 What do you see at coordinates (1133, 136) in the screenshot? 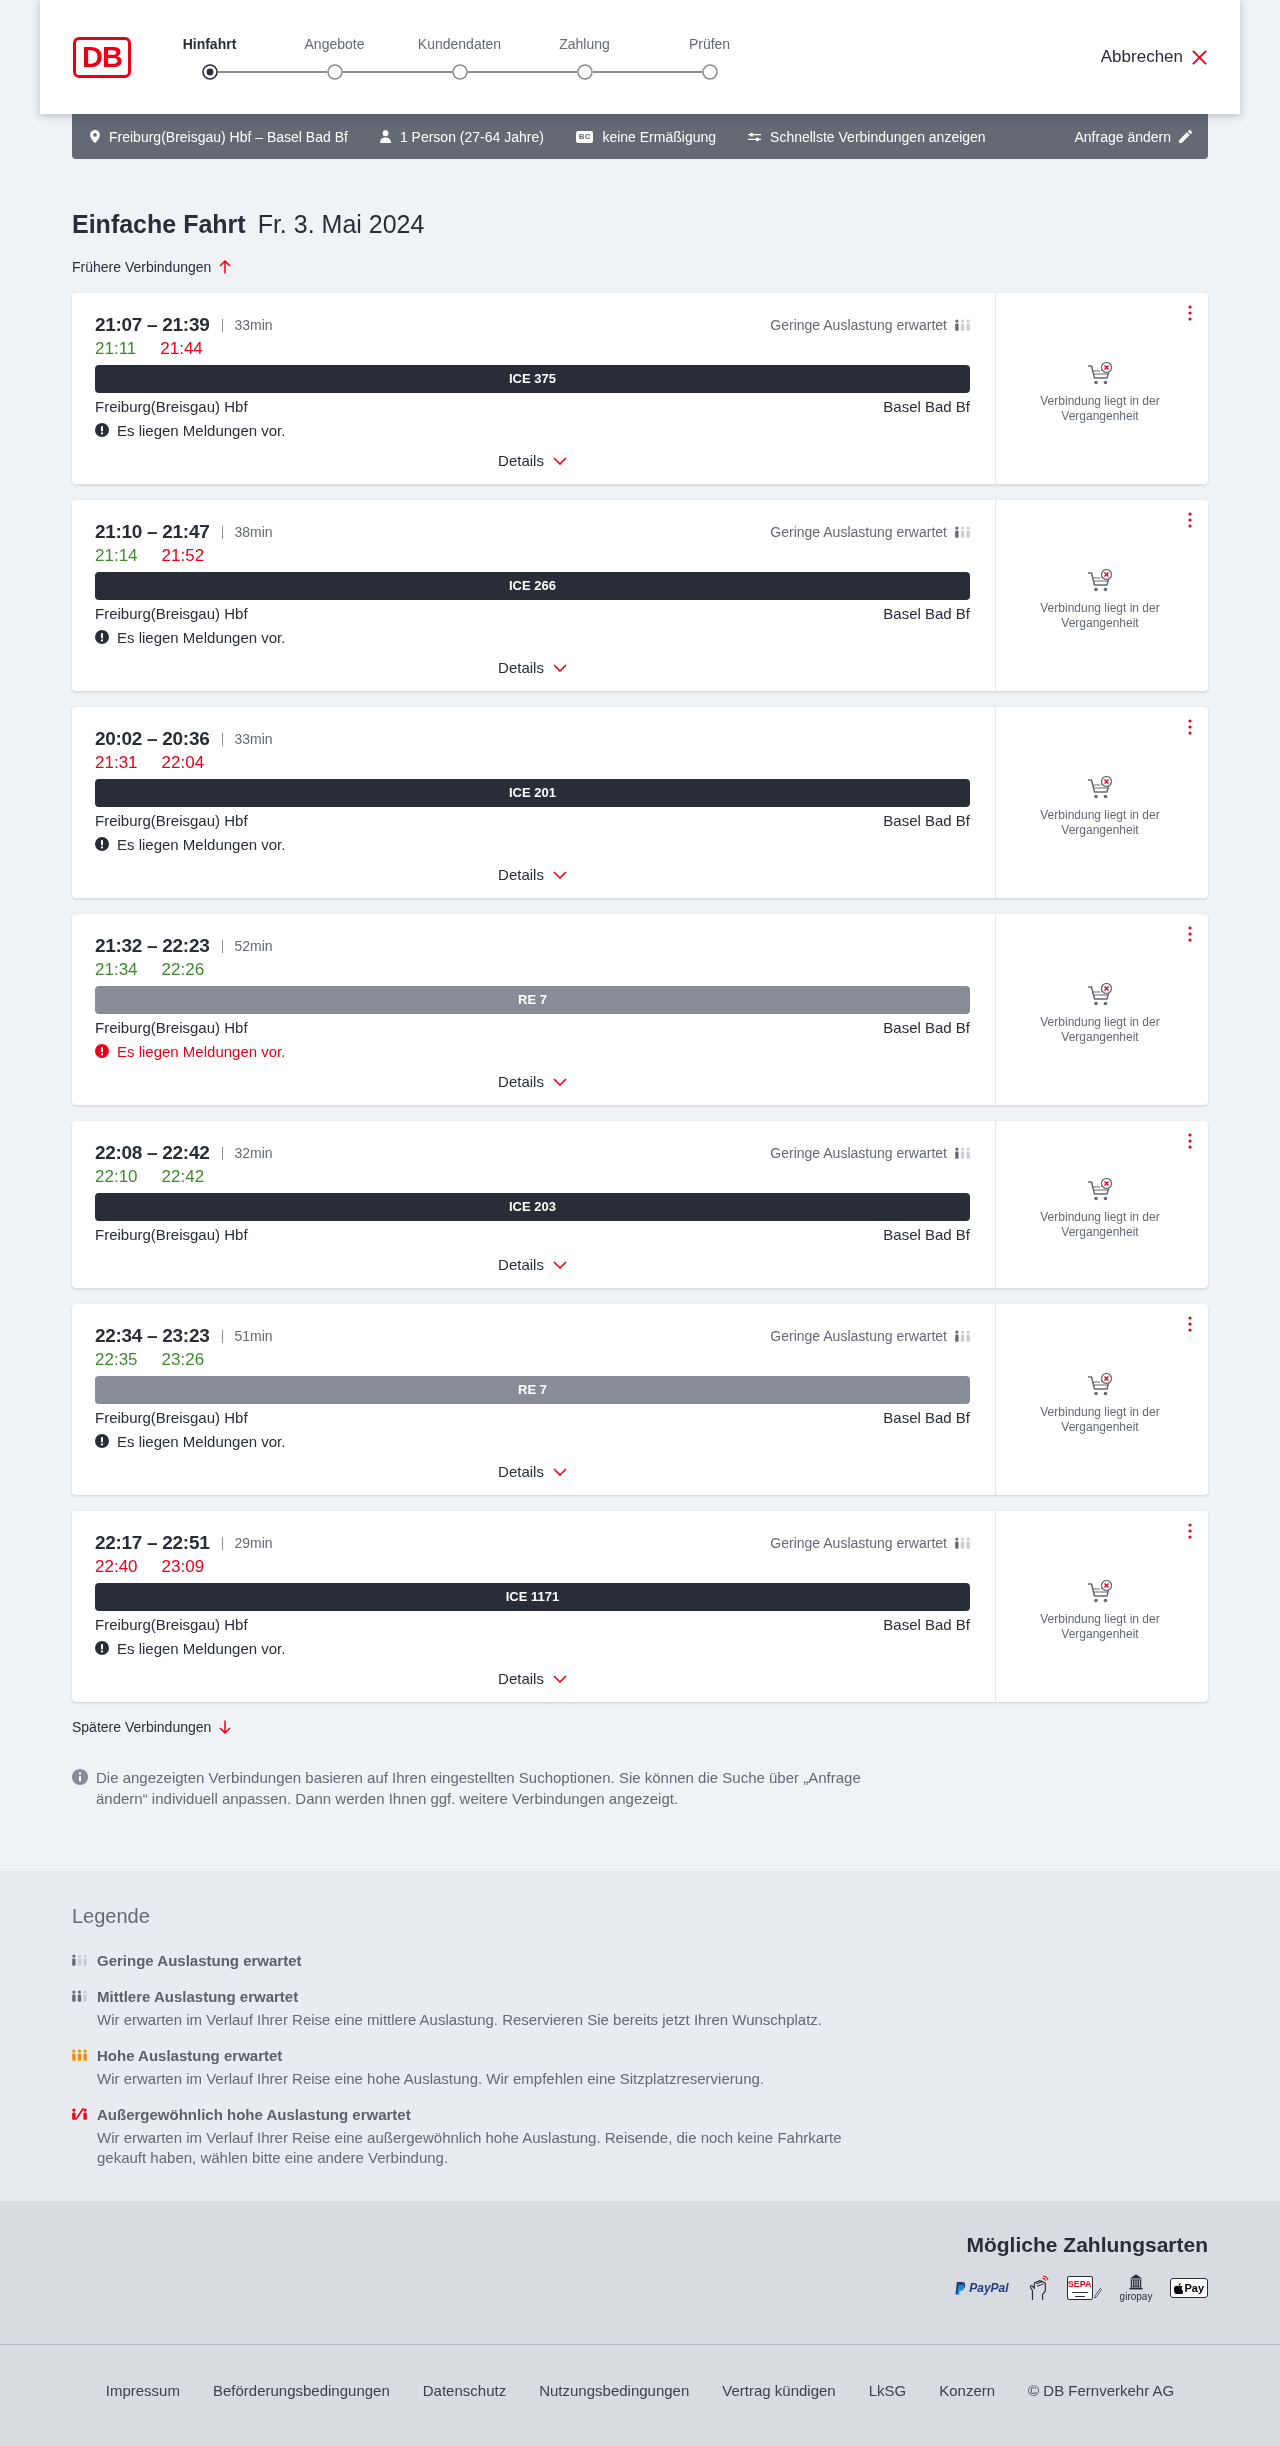
I see `edit-request-button: Anfrage ändern` at bounding box center [1133, 136].